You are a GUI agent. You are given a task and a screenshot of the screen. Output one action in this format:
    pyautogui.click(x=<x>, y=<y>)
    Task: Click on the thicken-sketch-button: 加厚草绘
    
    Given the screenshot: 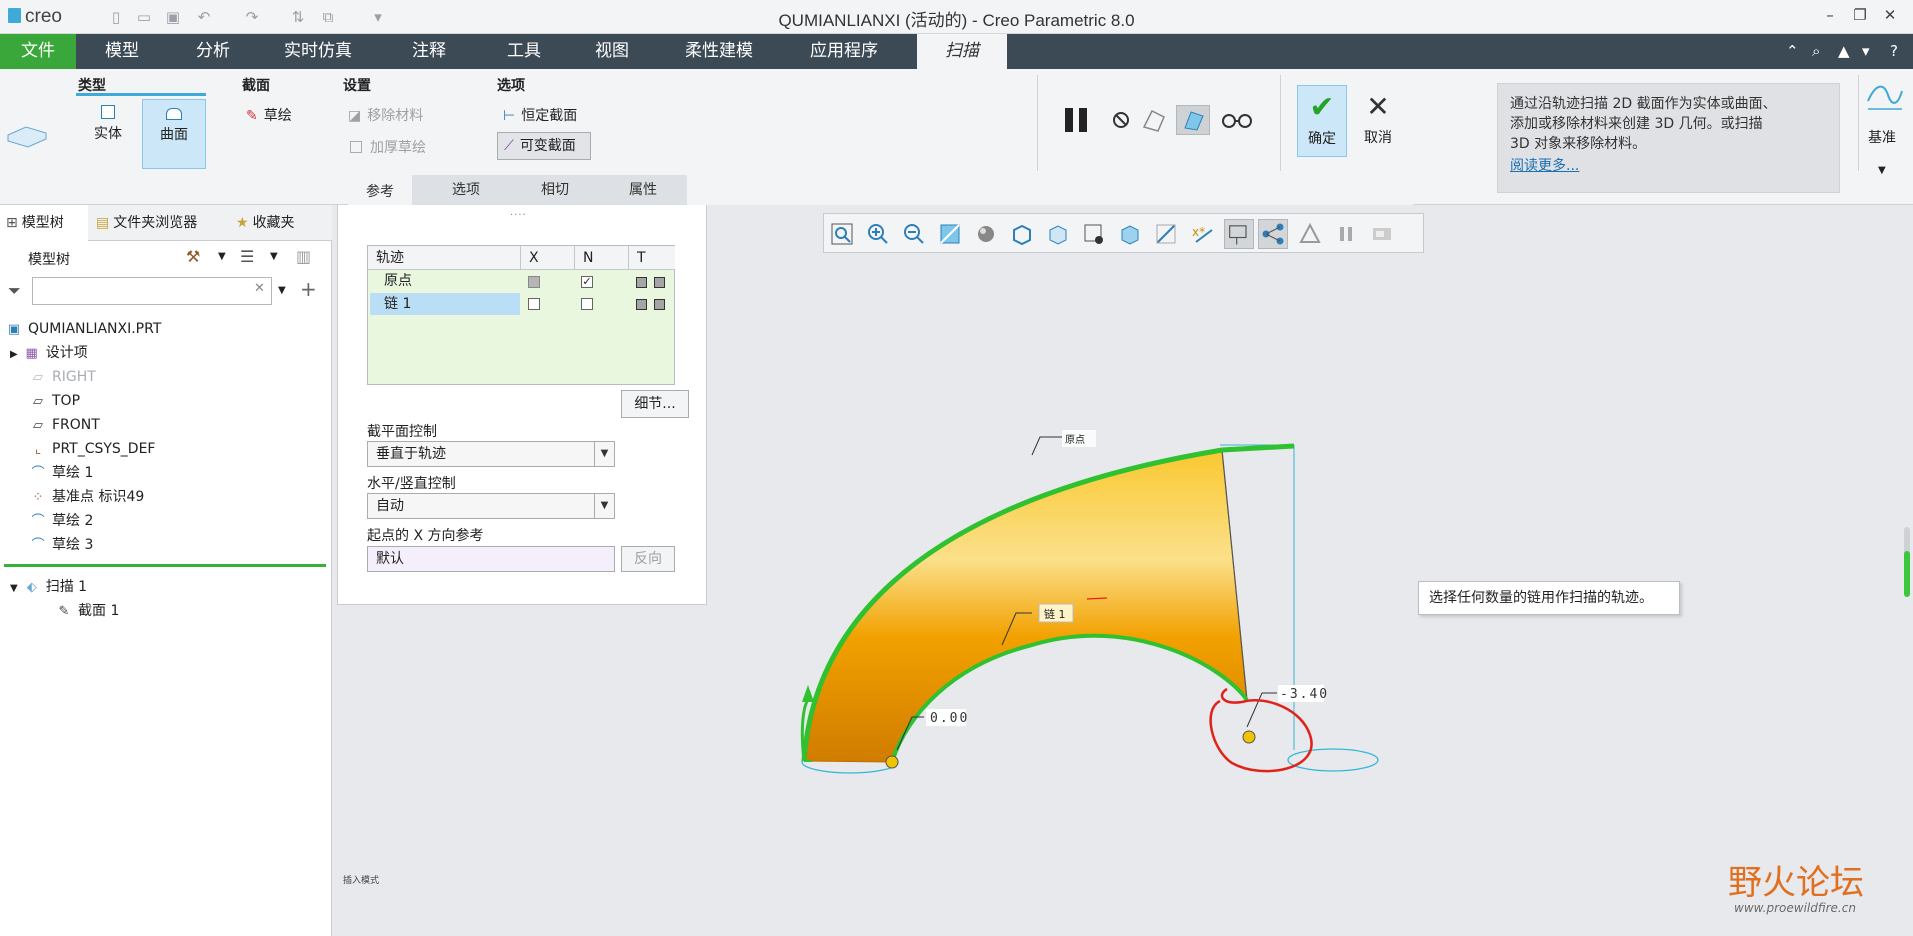 What is the action you would take?
    pyautogui.click(x=388, y=147)
    